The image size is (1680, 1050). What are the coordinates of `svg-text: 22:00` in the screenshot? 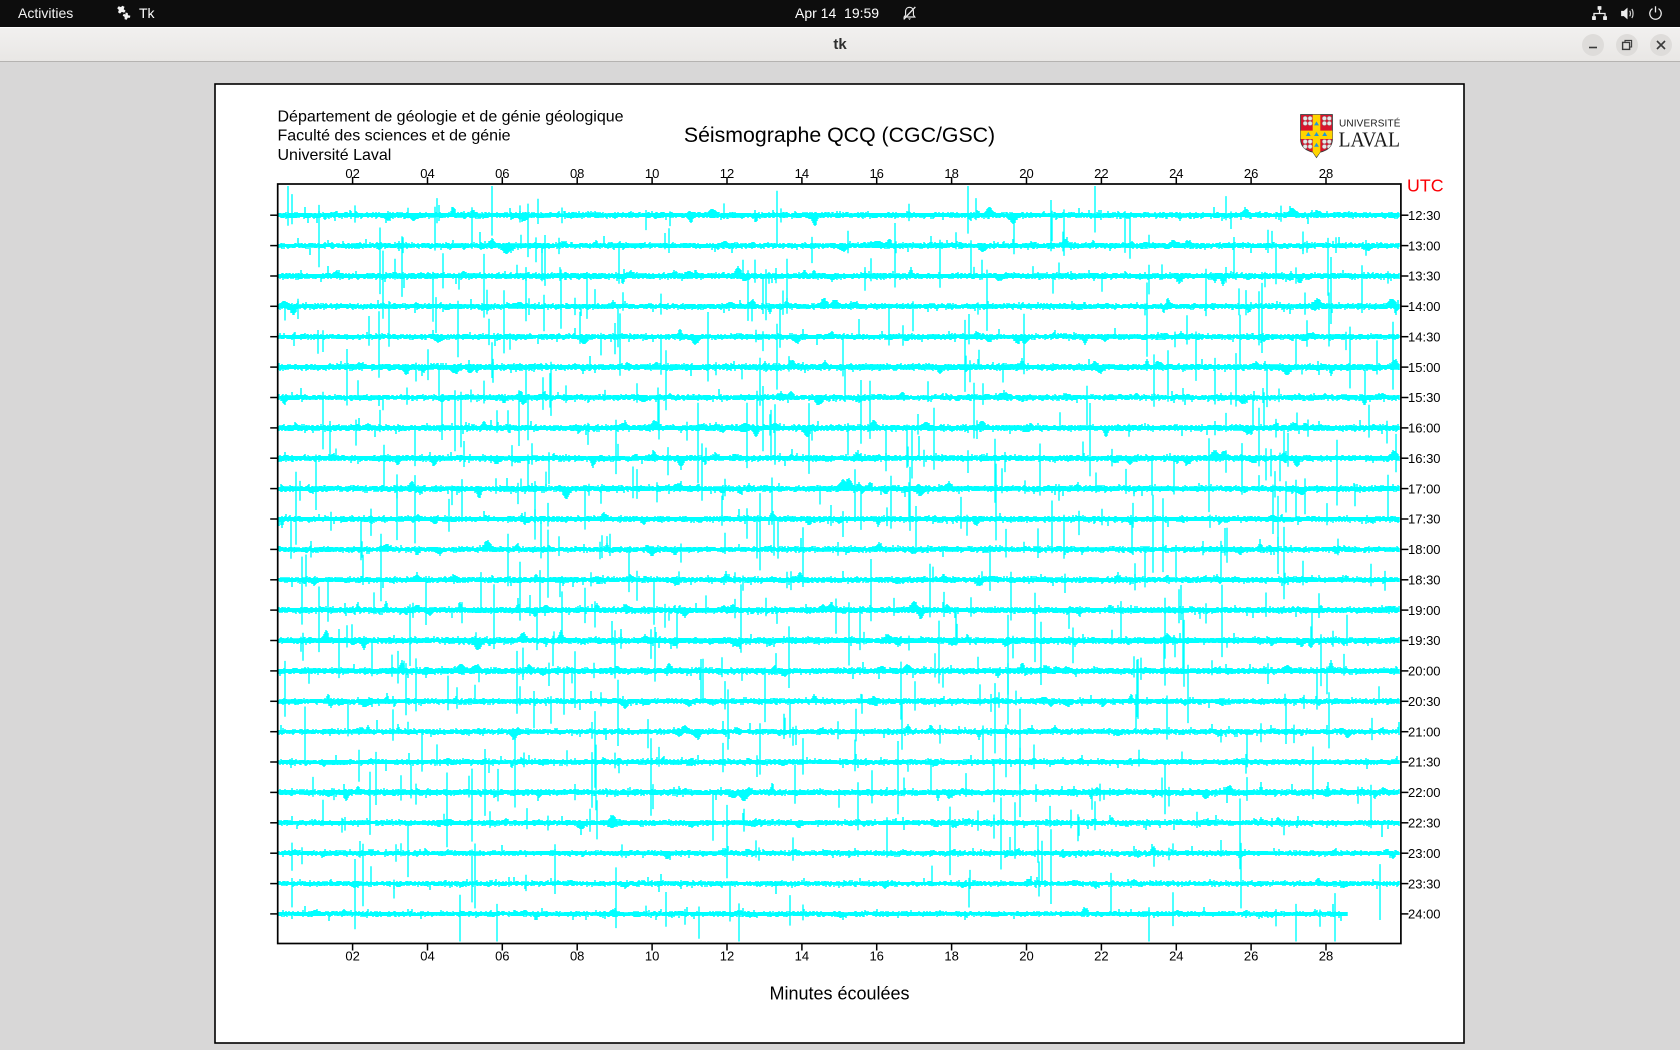 It's located at (1424, 792).